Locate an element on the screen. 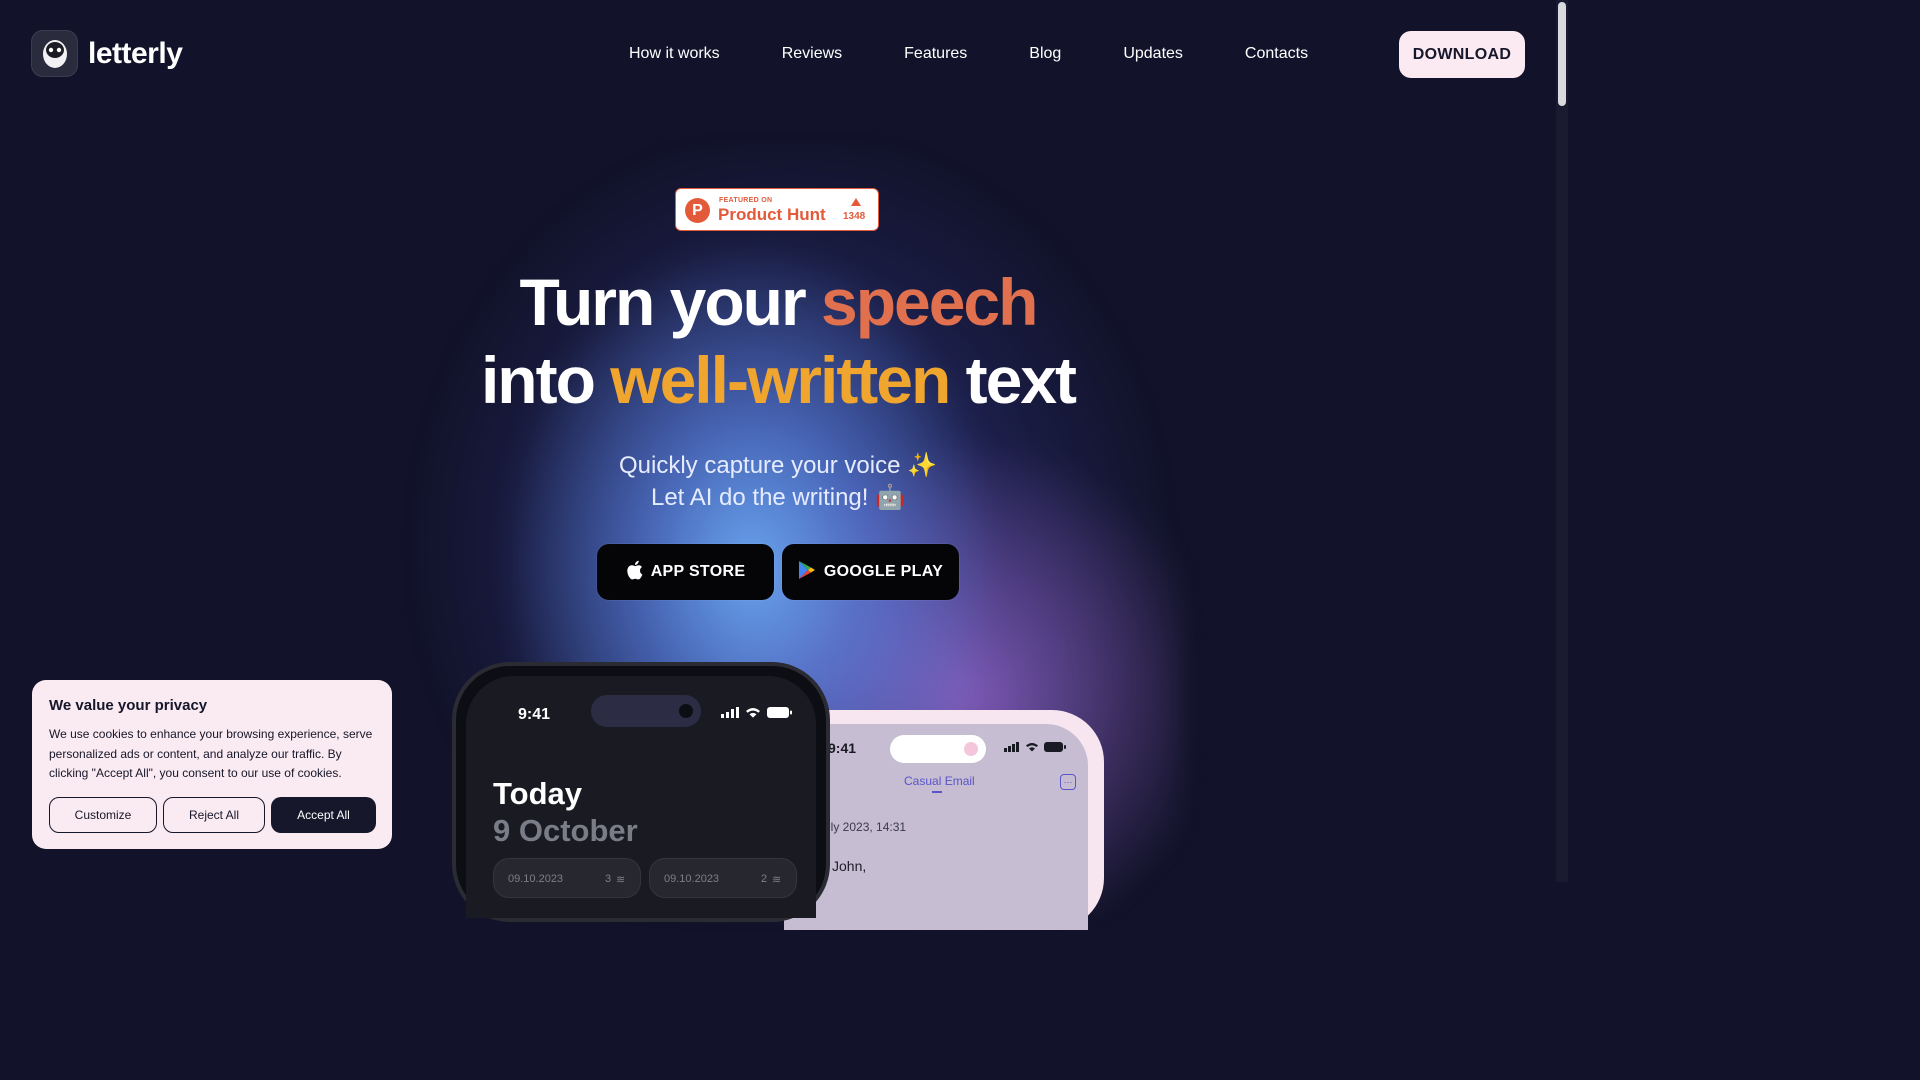  nav-how-it-works: How it works is located at coordinates (674, 54).